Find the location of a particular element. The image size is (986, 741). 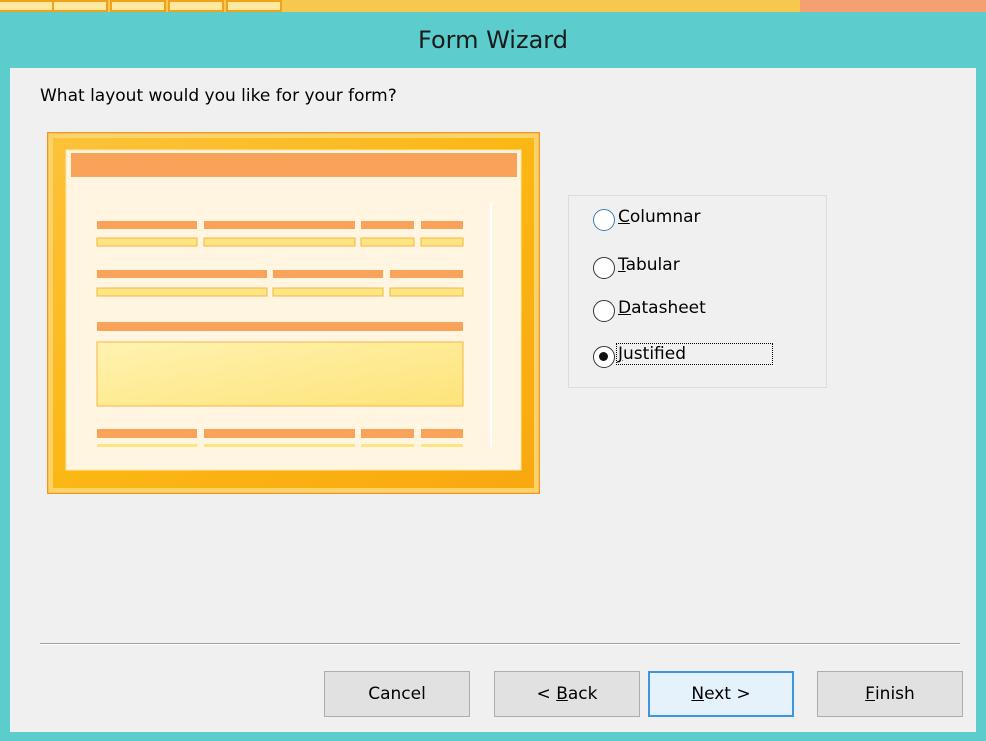

option-justified: Justified is located at coordinates (683, 355).